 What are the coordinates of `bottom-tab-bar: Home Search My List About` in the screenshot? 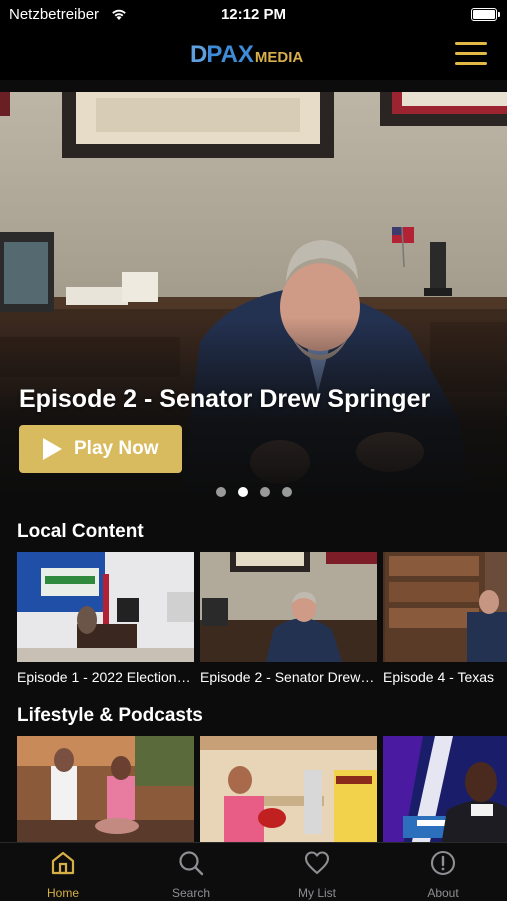 It's located at (253, 871).